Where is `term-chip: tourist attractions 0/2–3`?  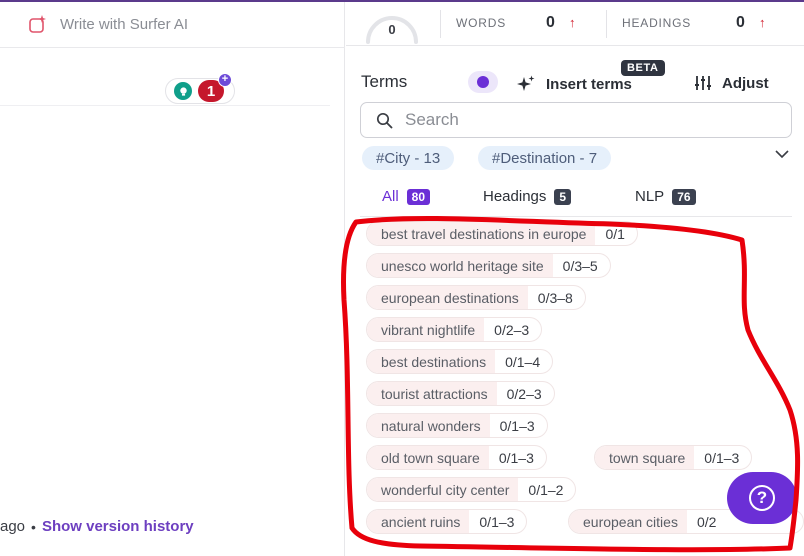 term-chip: tourist attractions 0/2–3 is located at coordinates (460, 393).